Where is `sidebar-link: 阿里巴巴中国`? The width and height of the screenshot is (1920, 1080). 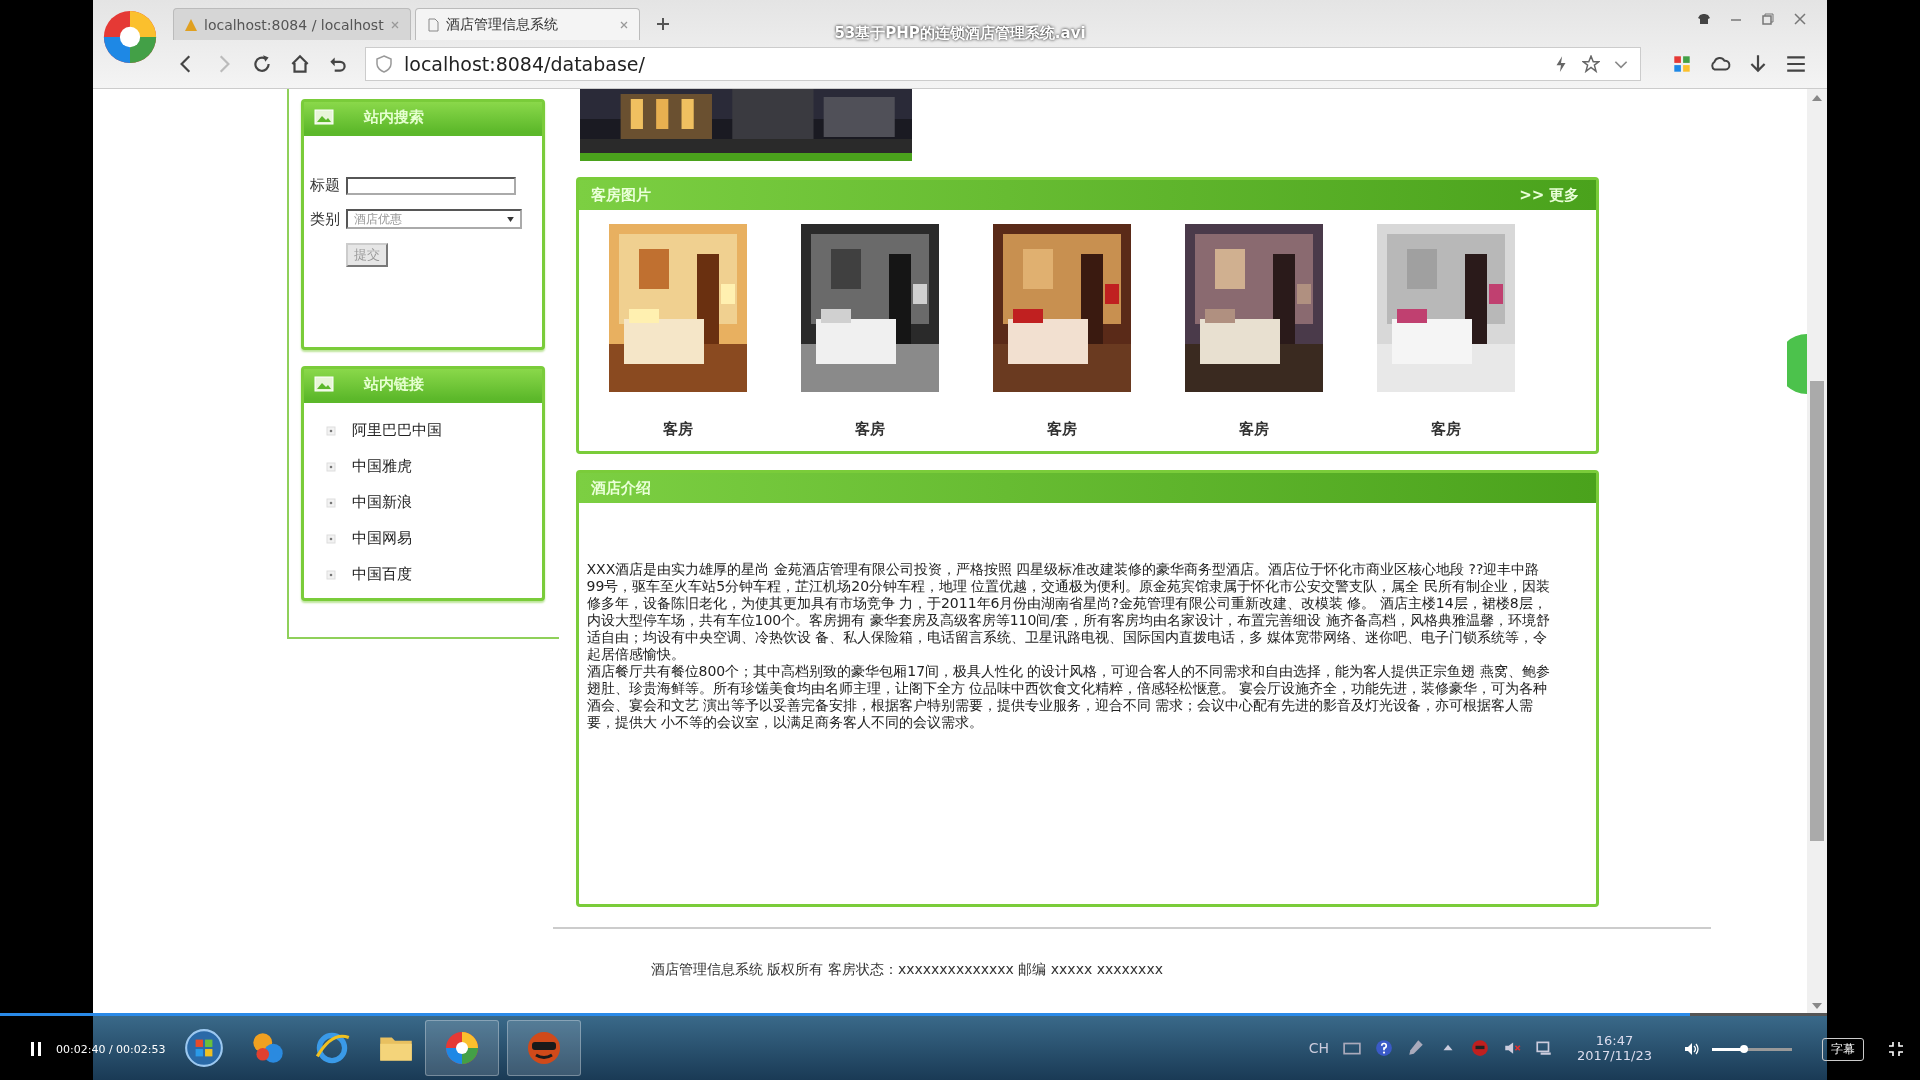
sidebar-link: 阿里巴巴中国 is located at coordinates (396, 430).